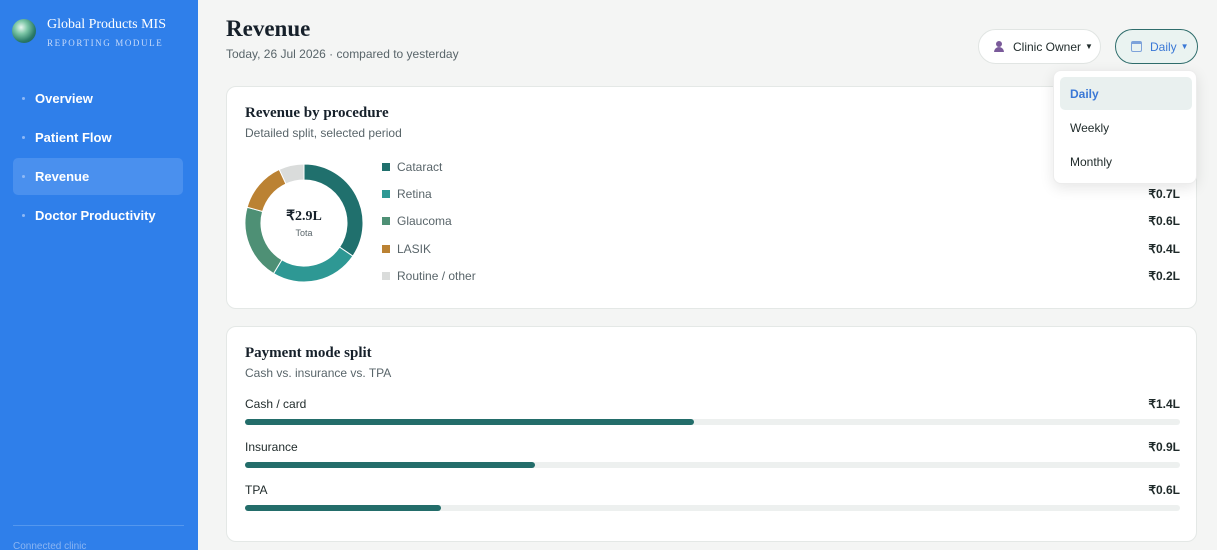 Image resolution: width=1217 pixels, height=550 pixels. Describe the element at coordinates (24, 31) in the screenshot. I see `brand-logo` at that location.